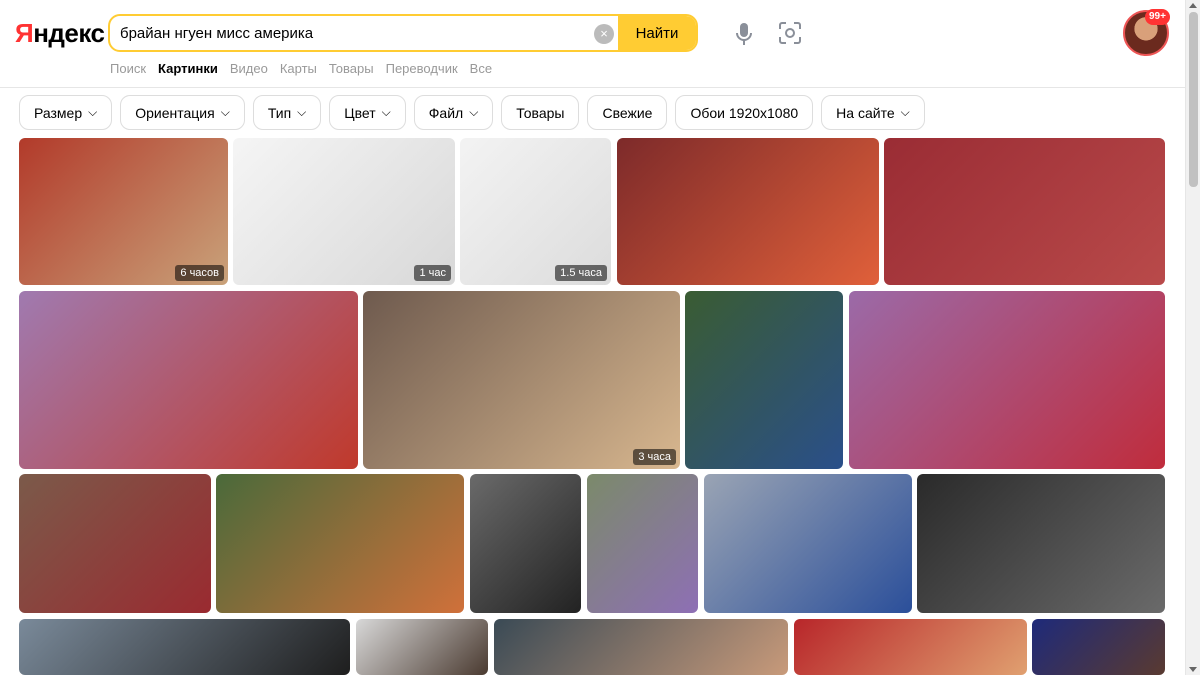 This screenshot has width=1200, height=675. I want to click on image-thumbnail-blue-gown-winner, so click(808, 543).